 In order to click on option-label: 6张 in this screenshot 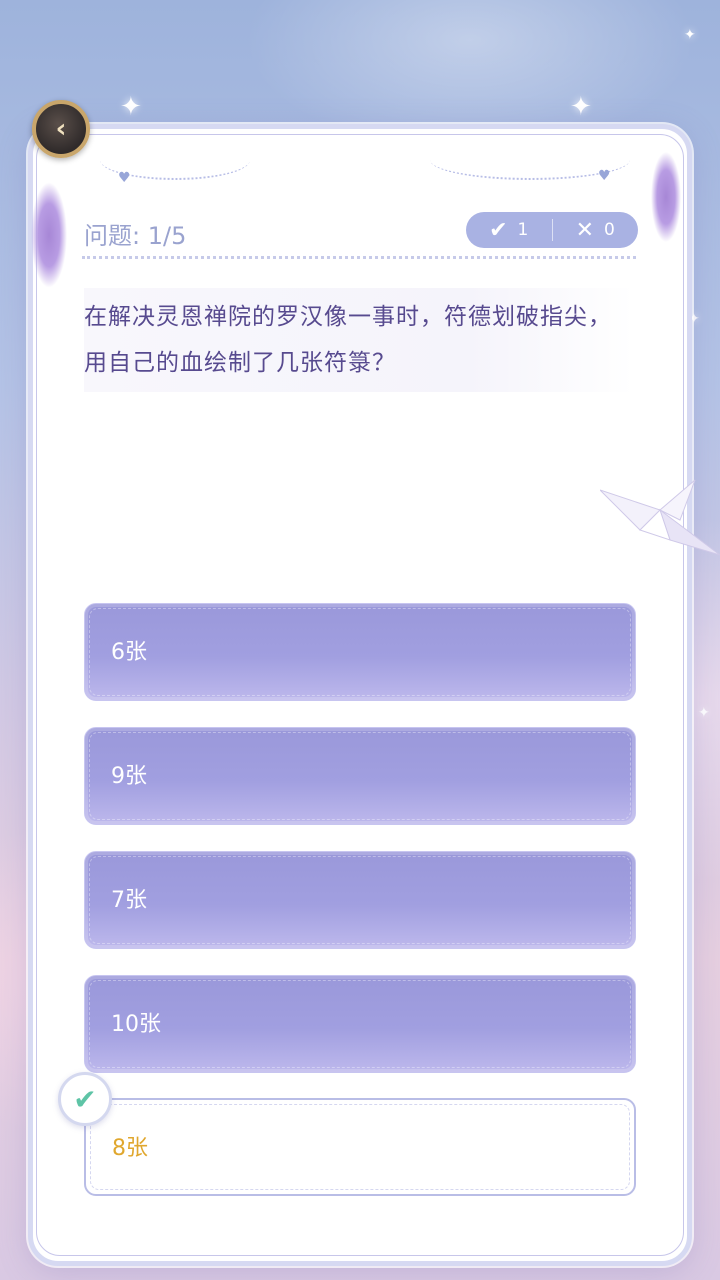, I will do `click(129, 652)`.